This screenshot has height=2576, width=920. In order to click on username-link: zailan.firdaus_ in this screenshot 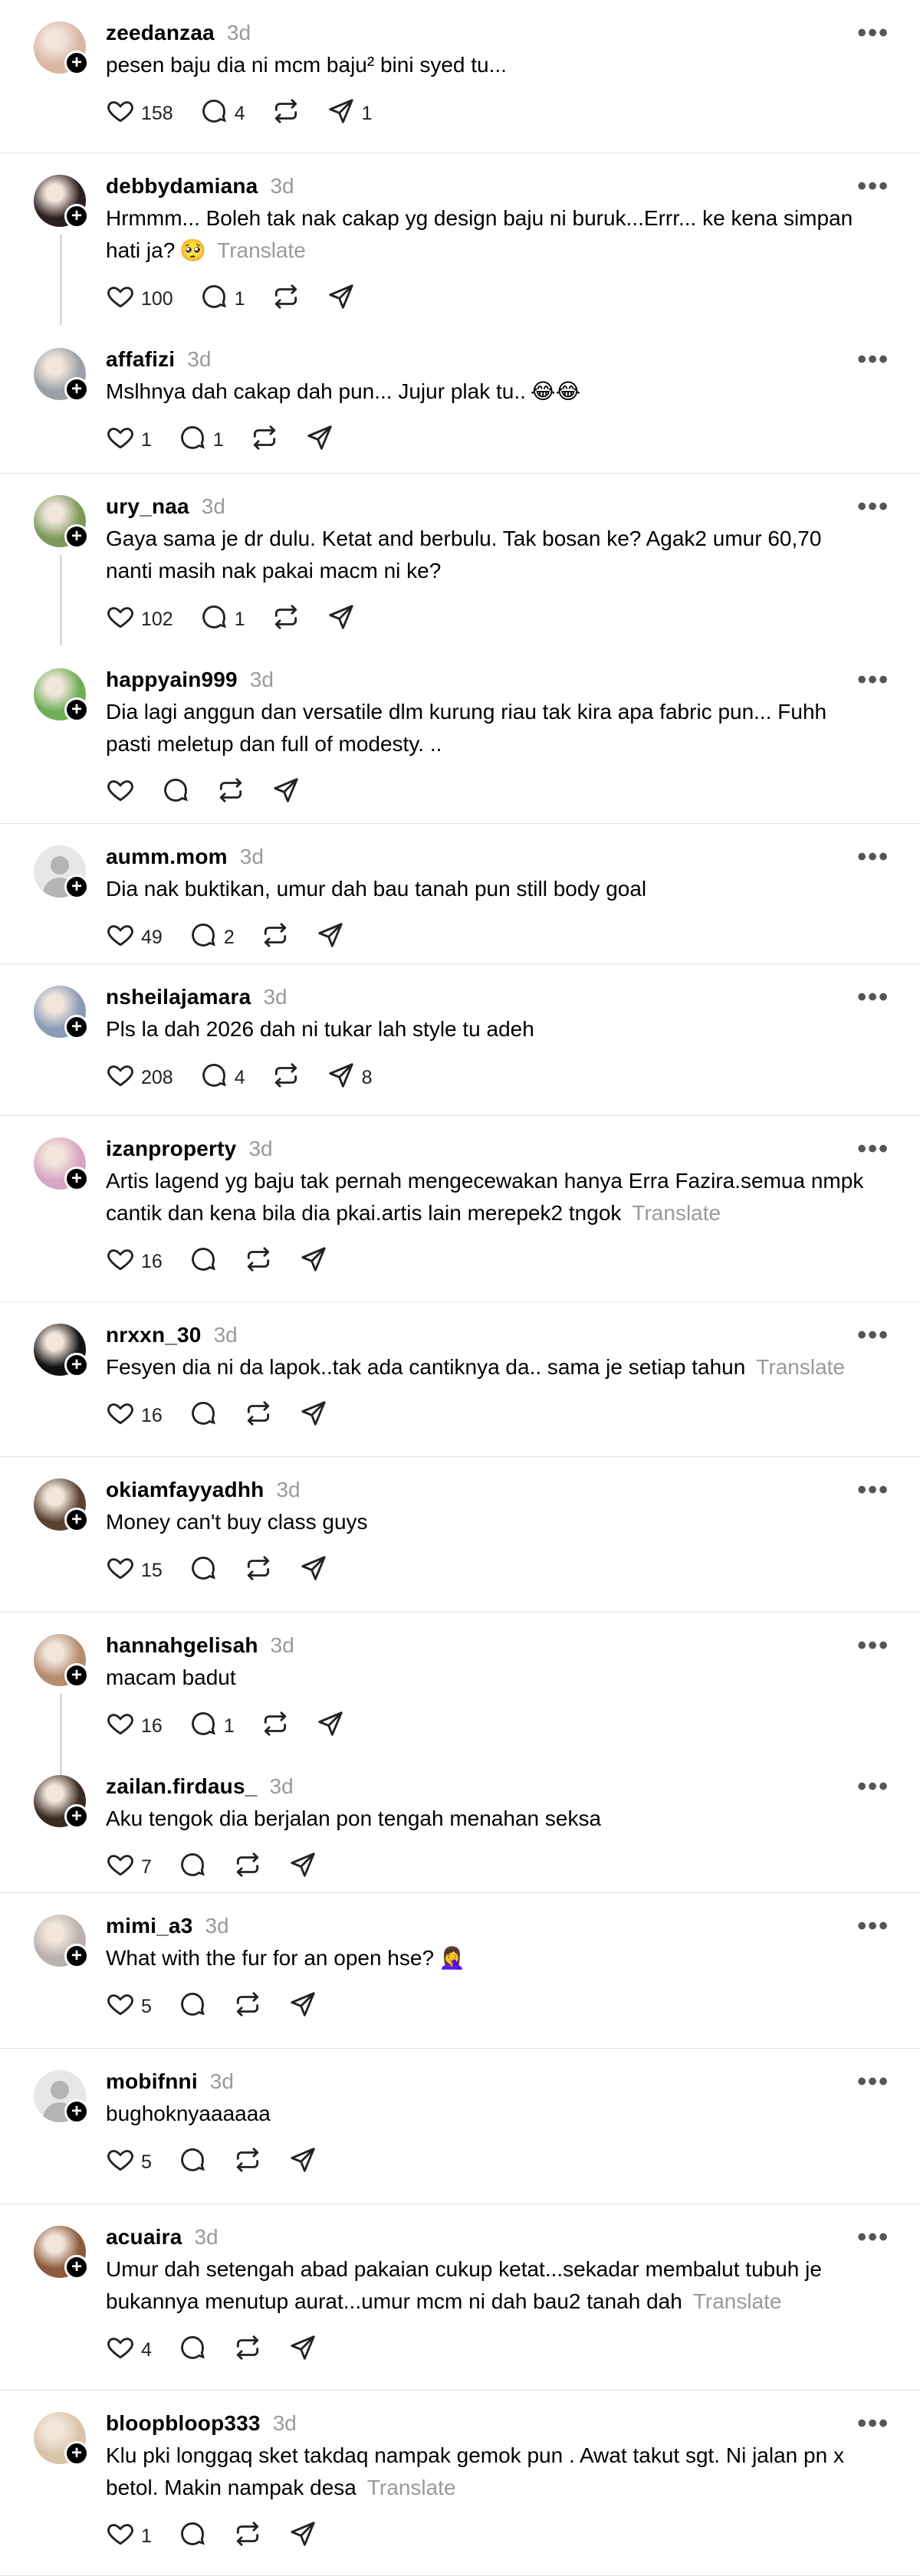, I will do `click(182, 1786)`.